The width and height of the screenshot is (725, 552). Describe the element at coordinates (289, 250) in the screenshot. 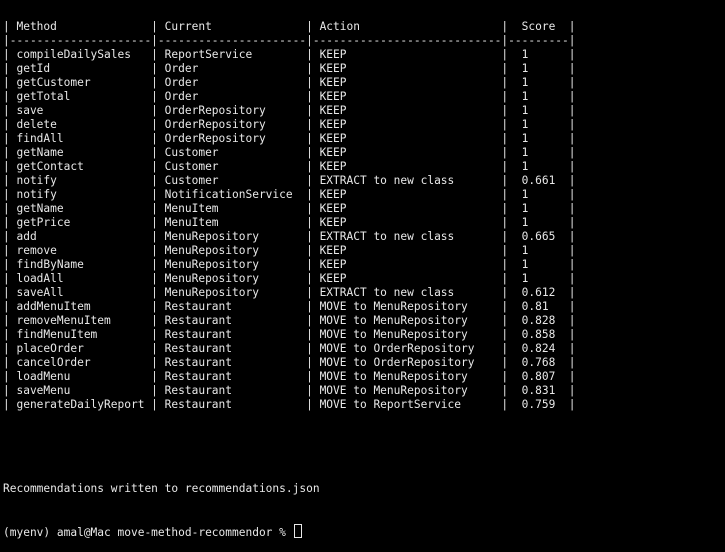

I see `table-row: | remove | MenuRepository | KEEP | 1 |` at that location.